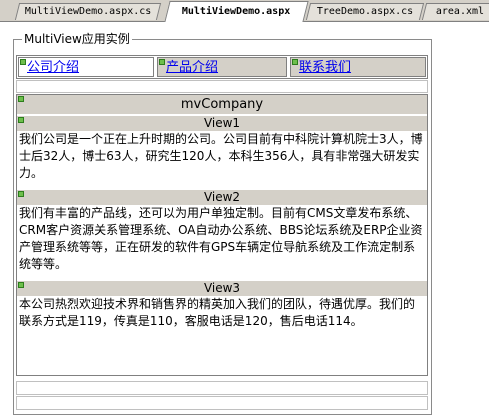 The width and height of the screenshot is (489, 420). What do you see at coordinates (321, 67) in the screenshot?
I see `menu-link-contact-us: 联系我们` at bounding box center [321, 67].